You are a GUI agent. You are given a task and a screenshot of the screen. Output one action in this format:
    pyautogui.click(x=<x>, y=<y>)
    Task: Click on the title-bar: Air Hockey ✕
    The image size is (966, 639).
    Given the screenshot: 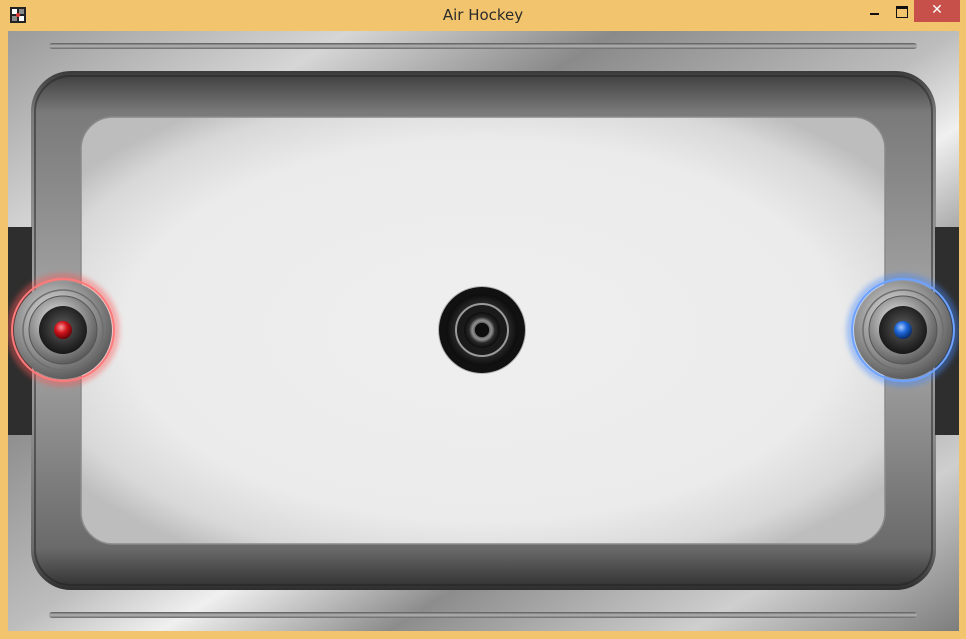 What is the action you would take?
    pyautogui.click(x=483, y=15)
    